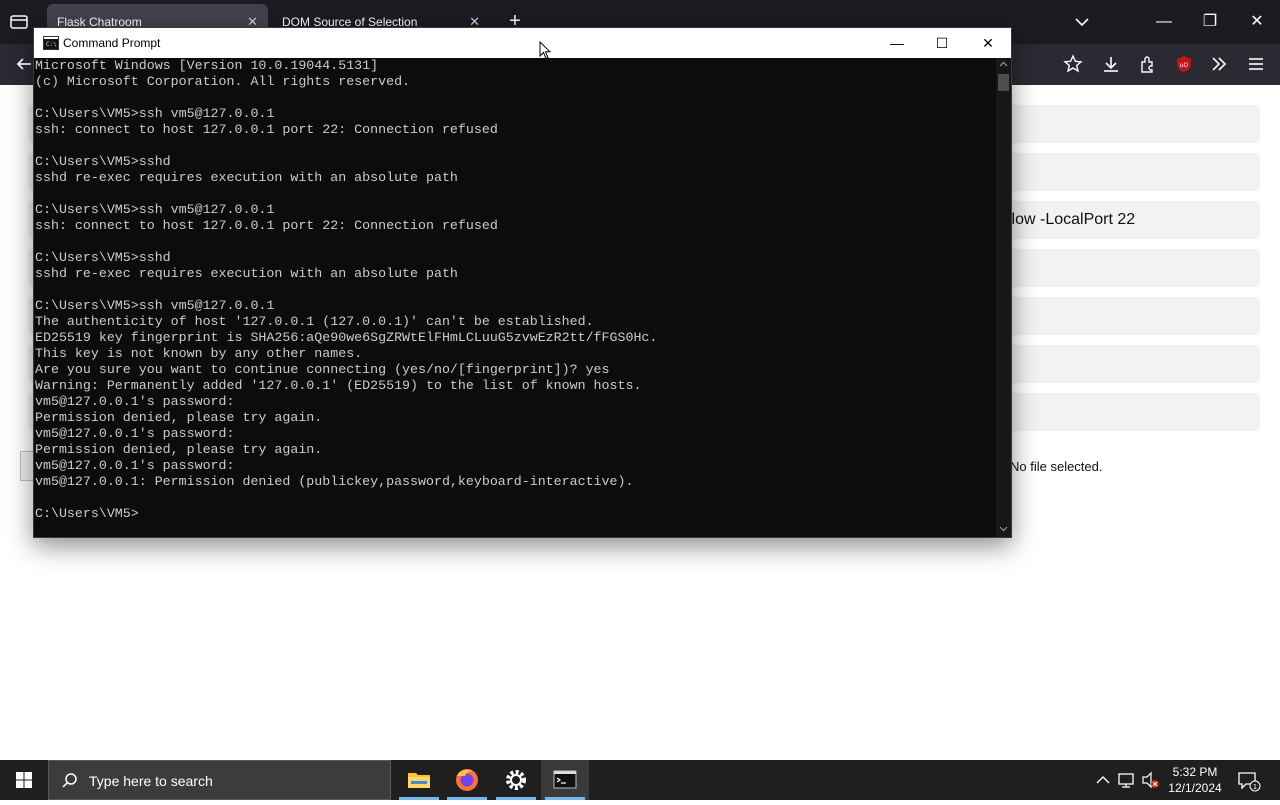  Describe the element at coordinates (1249, 781) in the screenshot. I see `action-center-notification-icon: 1` at that location.